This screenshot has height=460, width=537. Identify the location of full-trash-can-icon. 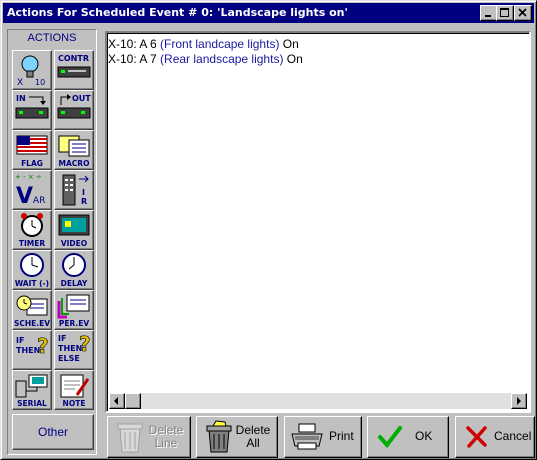
(219, 436).